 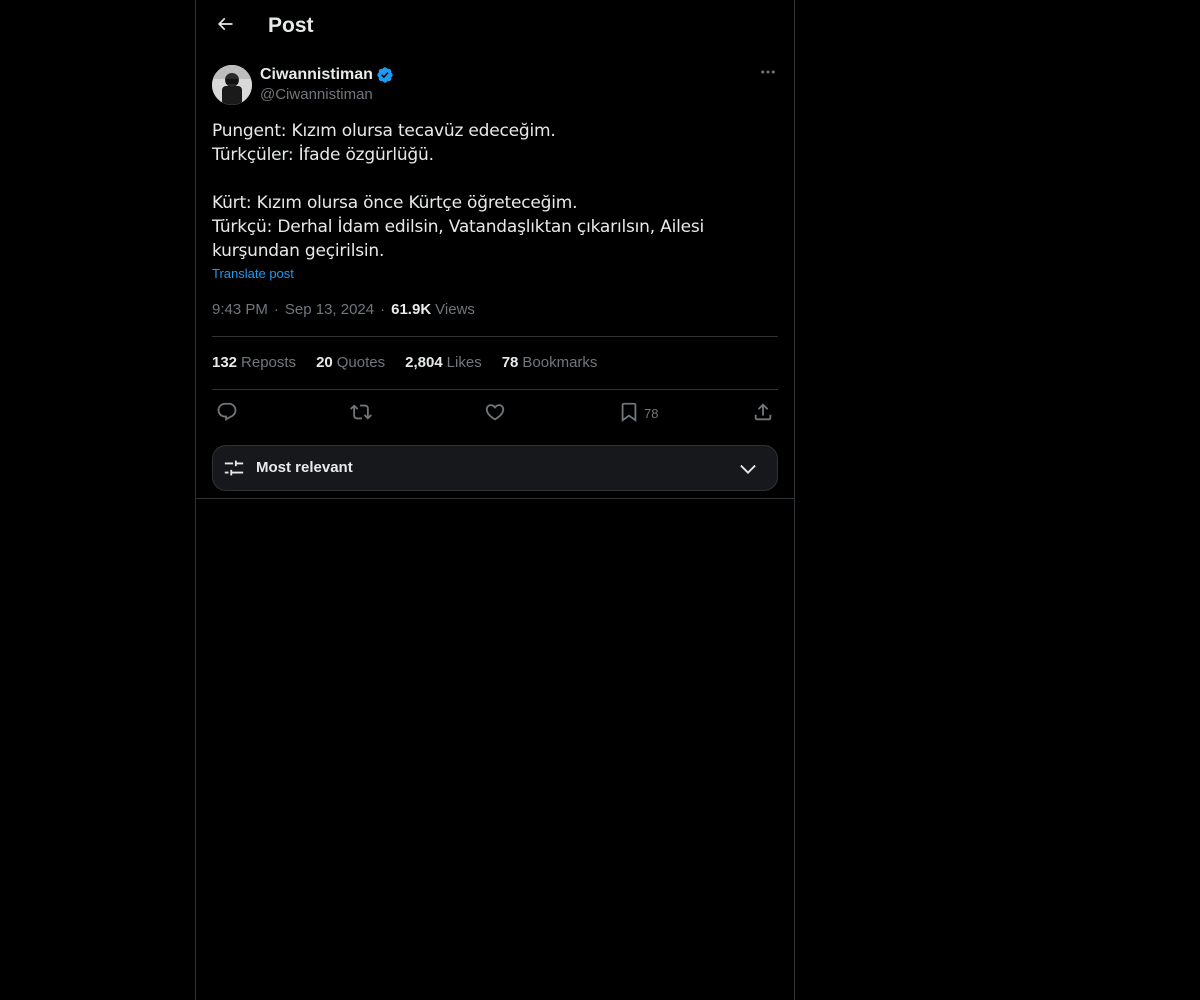 I want to click on avatar, so click(x=232, y=85).